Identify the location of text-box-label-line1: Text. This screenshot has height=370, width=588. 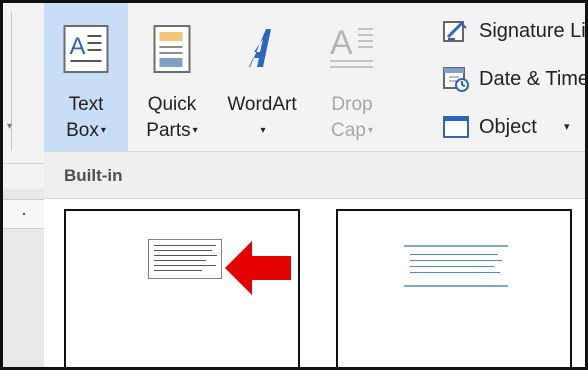
(86, 104).